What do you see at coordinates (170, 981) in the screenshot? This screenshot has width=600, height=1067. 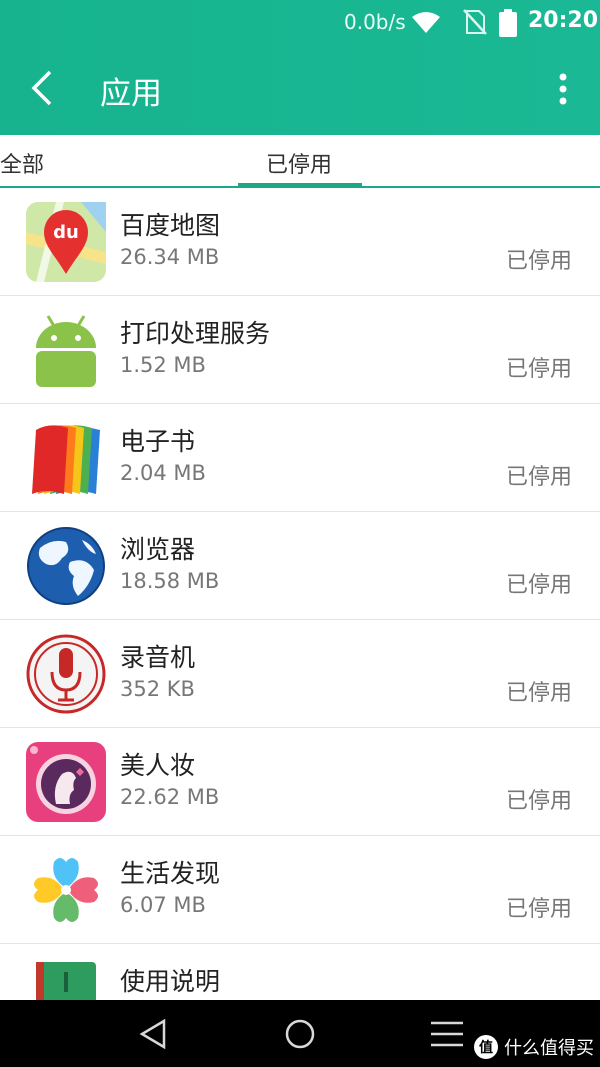 I see `app-name: 使用说明` at bounding box center [170, 981].